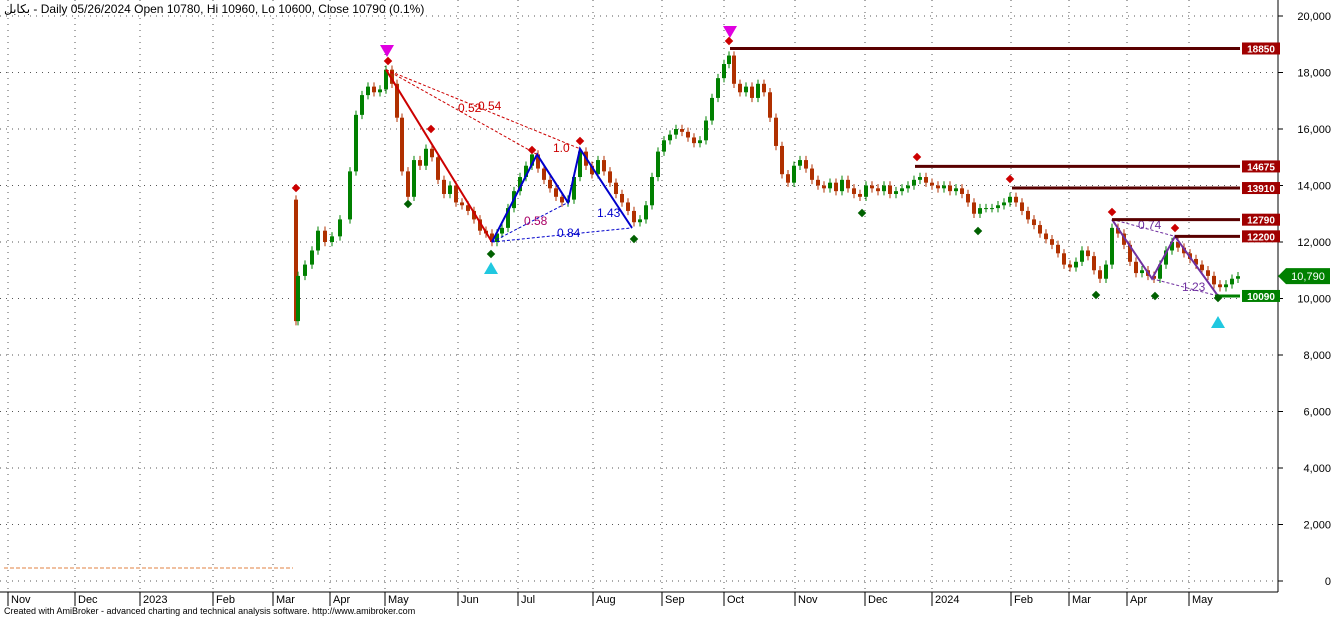 This screenshot has width=1336, height=622. Describe the element at coordinates (561, 148) in the screenshot. I see `pattern-ratio-label: 1.0` at that location.